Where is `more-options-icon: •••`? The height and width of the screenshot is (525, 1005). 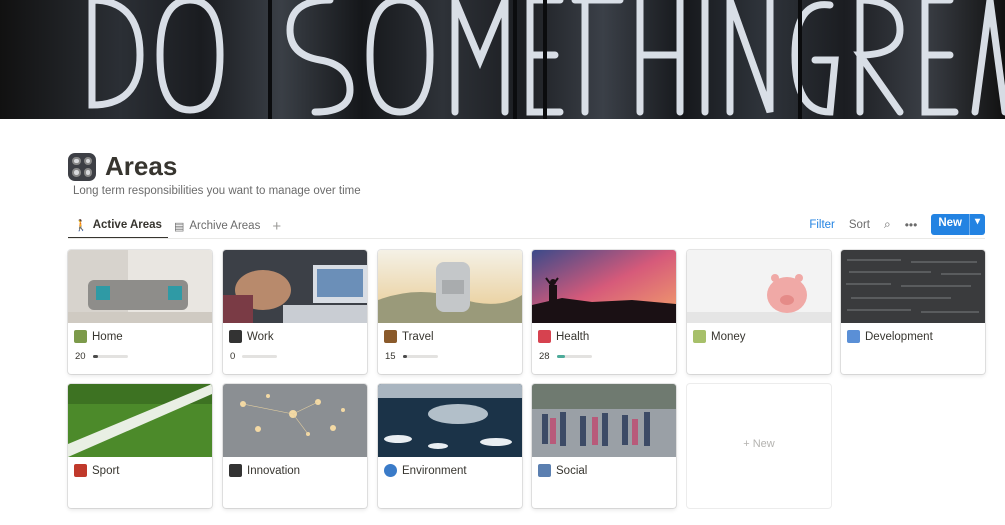 more-options-icon: ••• is located at coordinates (911, 225).